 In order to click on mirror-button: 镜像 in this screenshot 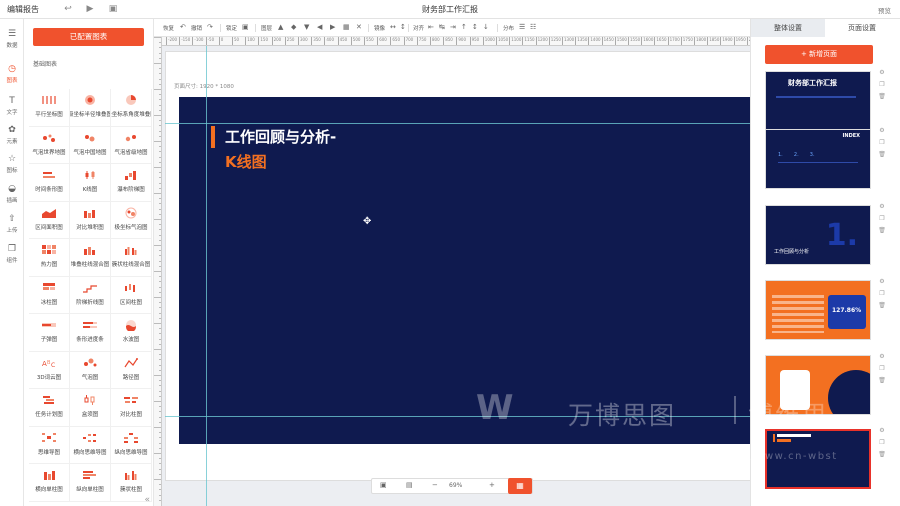, I will do `click(379, 28)`.